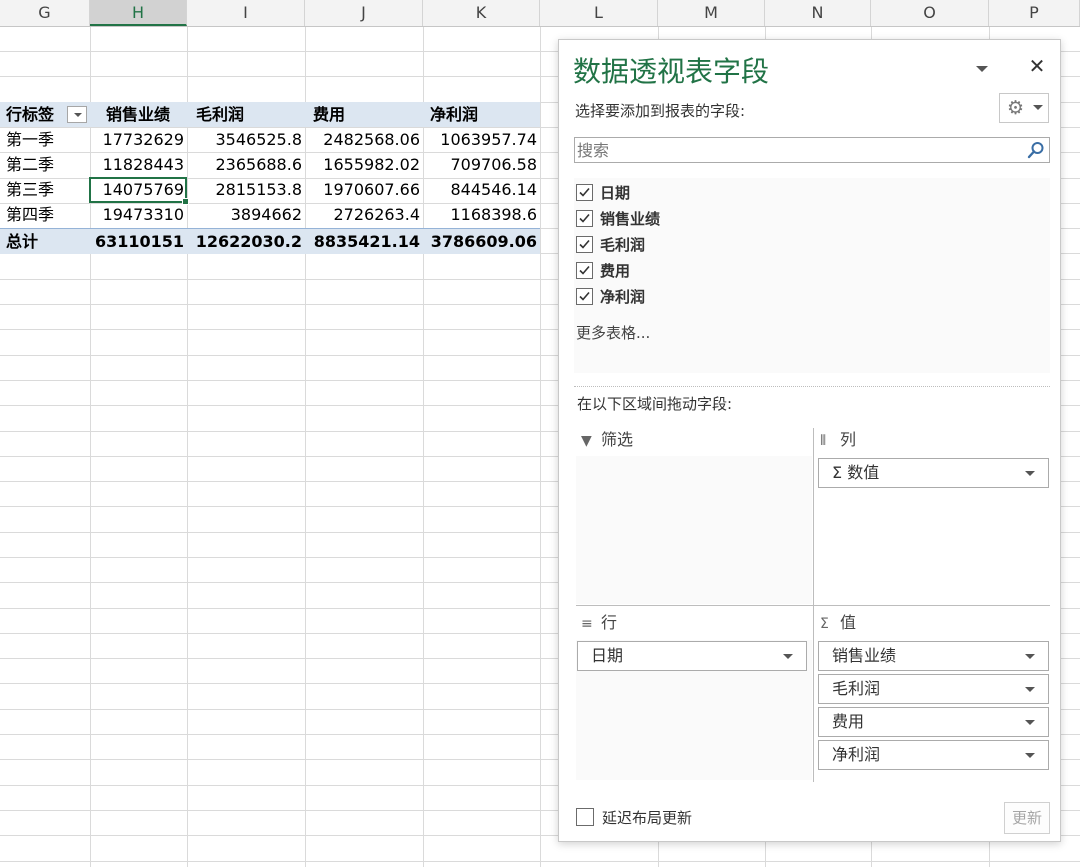  I want to click on field-item-expense: 费用, so click(724, 271).